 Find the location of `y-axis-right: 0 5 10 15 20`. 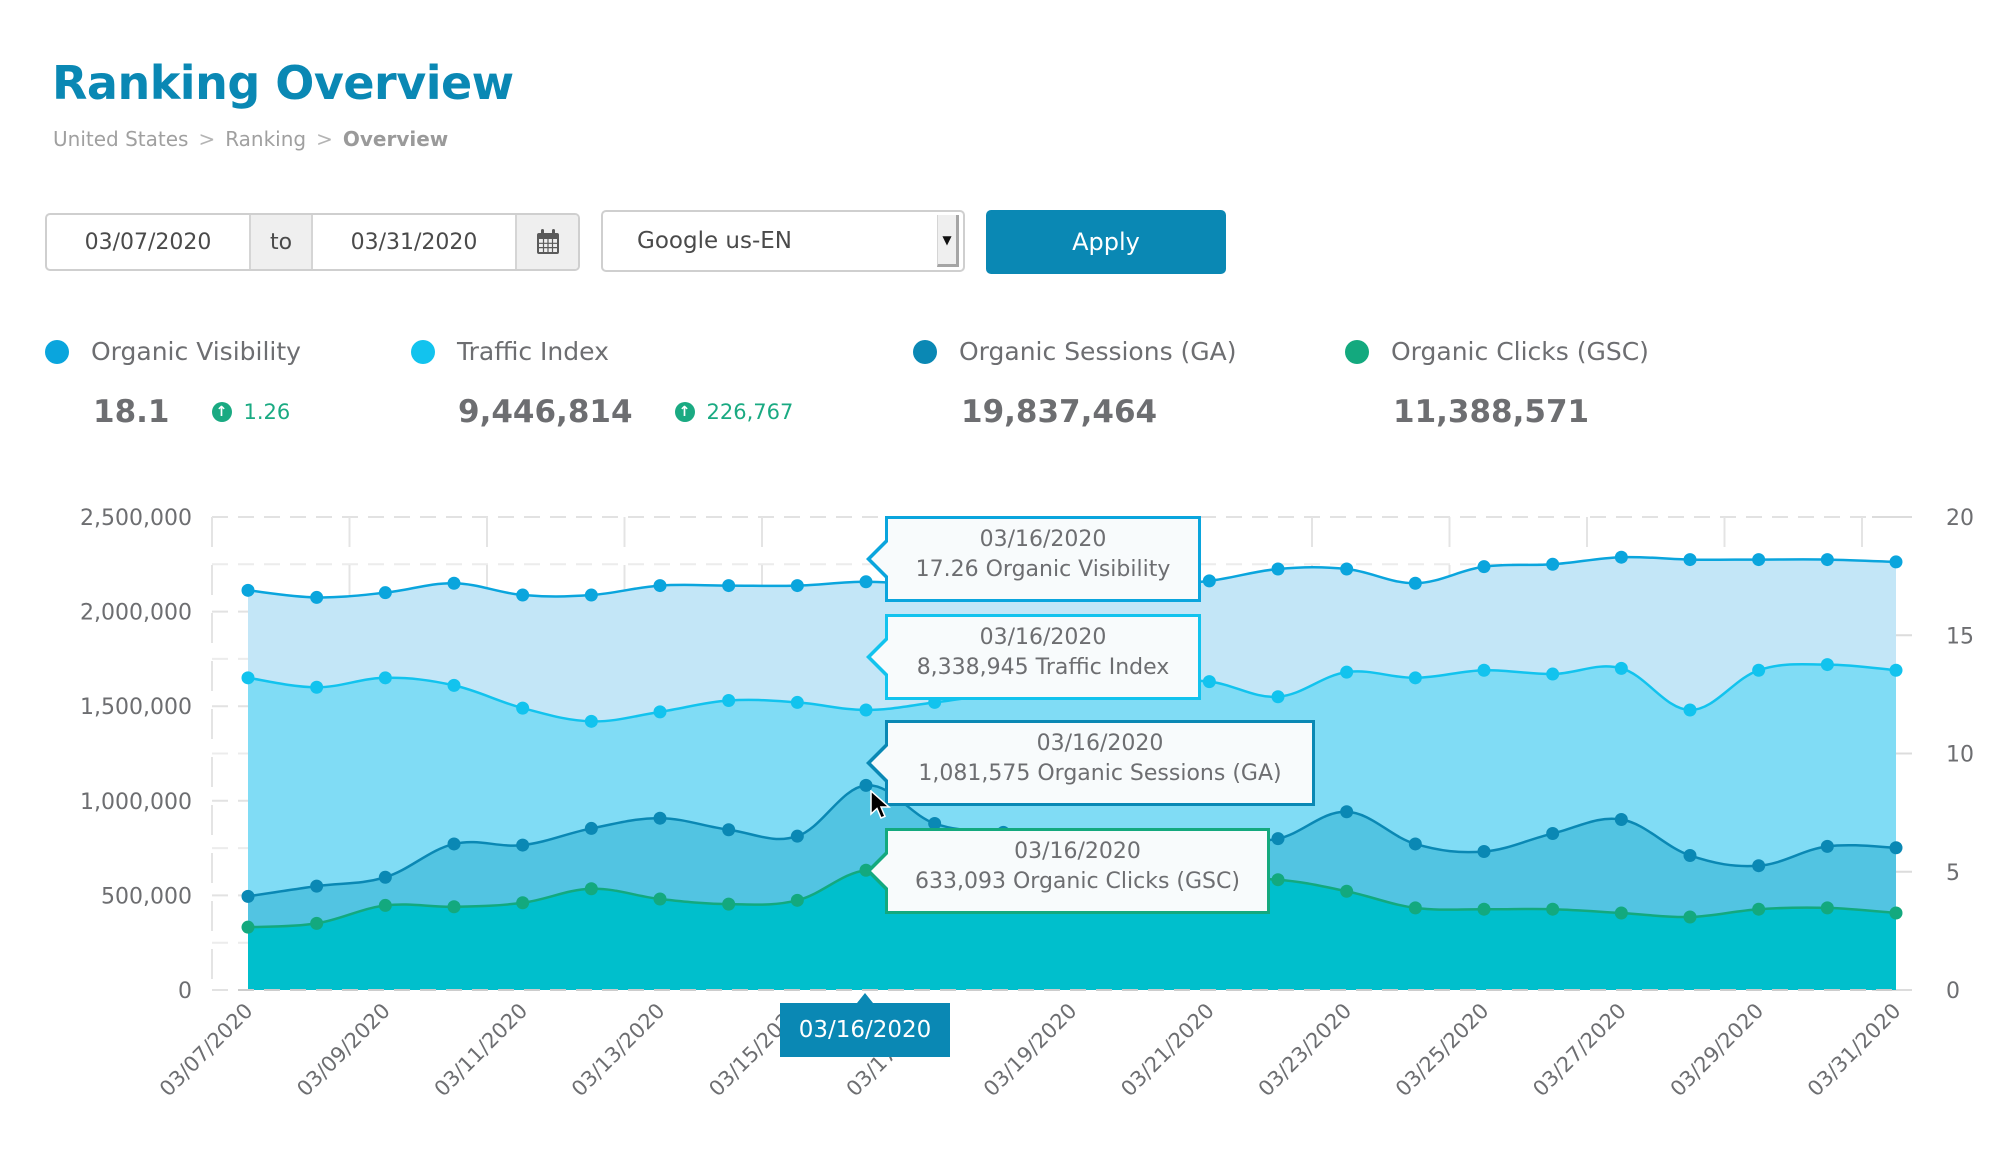

y-axis-right: 0 5 10 15 20 is located at coordinates (1960, 755).